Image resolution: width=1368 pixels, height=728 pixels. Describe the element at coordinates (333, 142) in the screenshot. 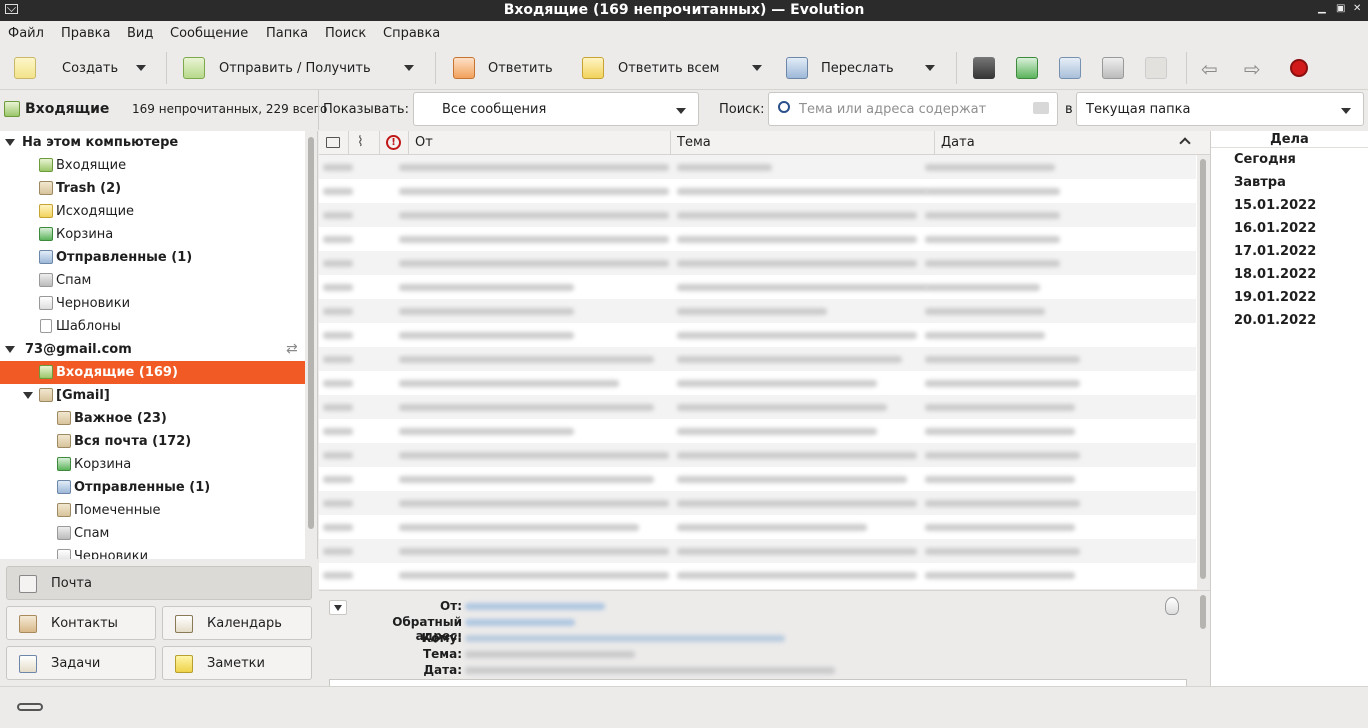

I see `status-column-icon` at that location.